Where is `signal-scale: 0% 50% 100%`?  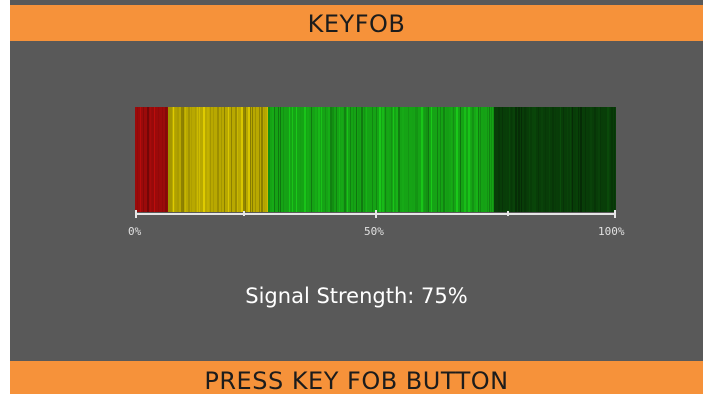 signal-scale: 0% 50% 100% is located at coordinates (376, 227).